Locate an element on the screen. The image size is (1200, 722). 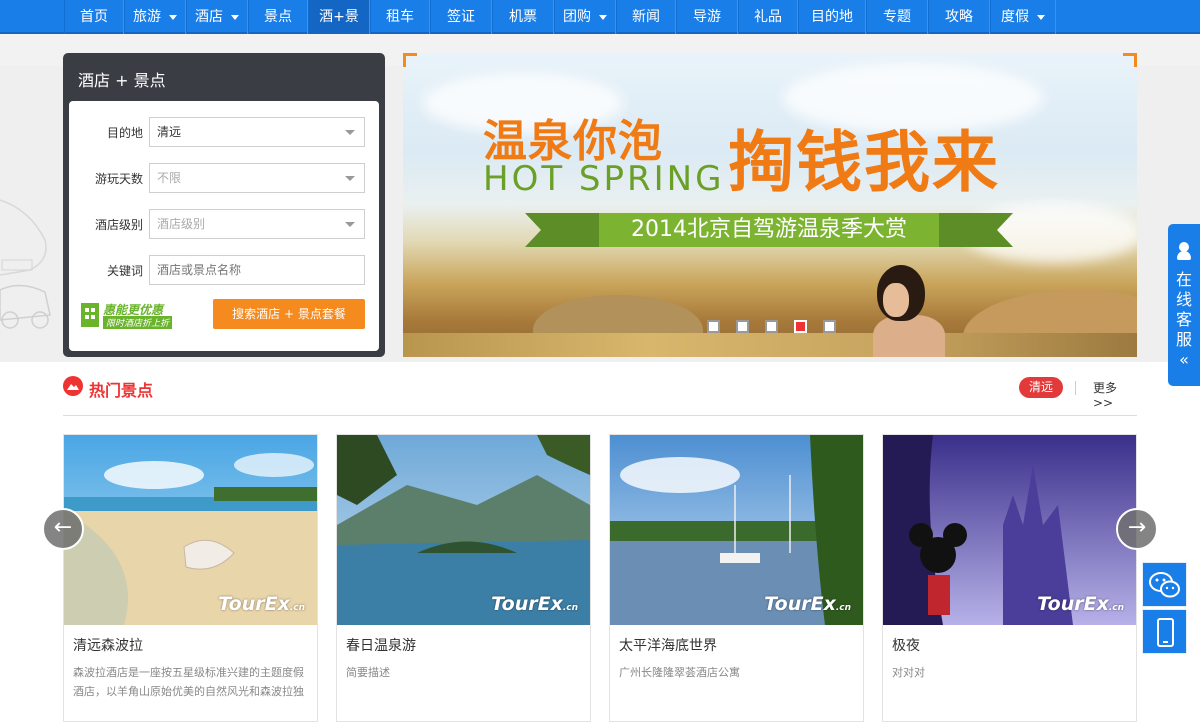
attraction-card: TourEx.cn 极夜 对对对 is located at coordinates (1009, 578).